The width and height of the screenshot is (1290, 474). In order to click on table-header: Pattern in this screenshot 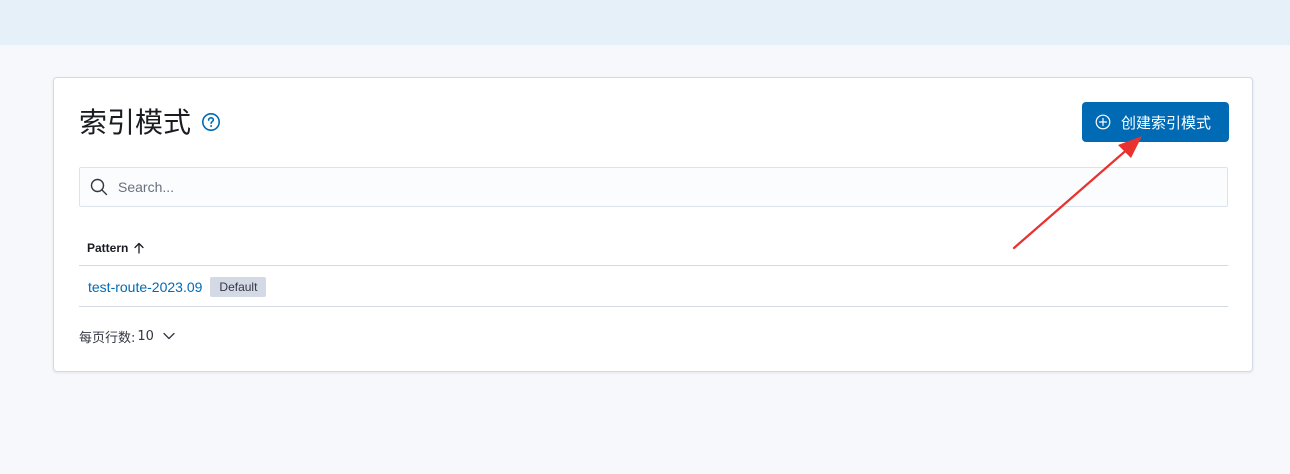, I will do `click(653, 248)`.